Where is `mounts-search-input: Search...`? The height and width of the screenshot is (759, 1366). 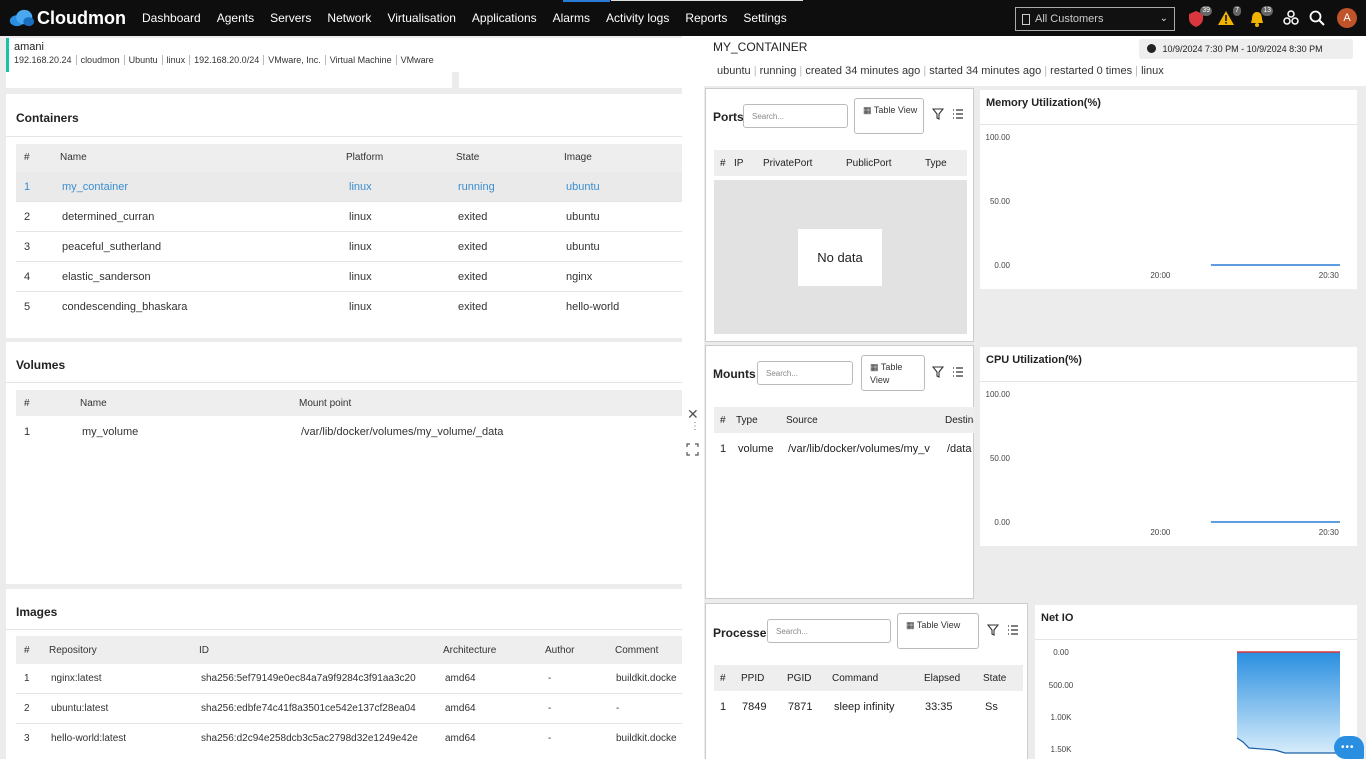 mounts-search-input: Search... is located at coordinates (805, 373).